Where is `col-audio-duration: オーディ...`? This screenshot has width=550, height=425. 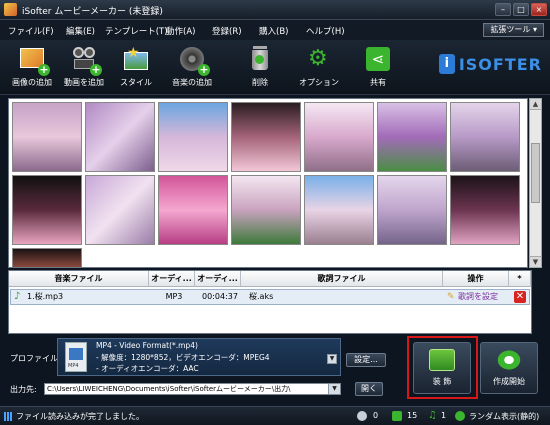 col-audio-duration: オーディ... is located at coordinates (218, 279).